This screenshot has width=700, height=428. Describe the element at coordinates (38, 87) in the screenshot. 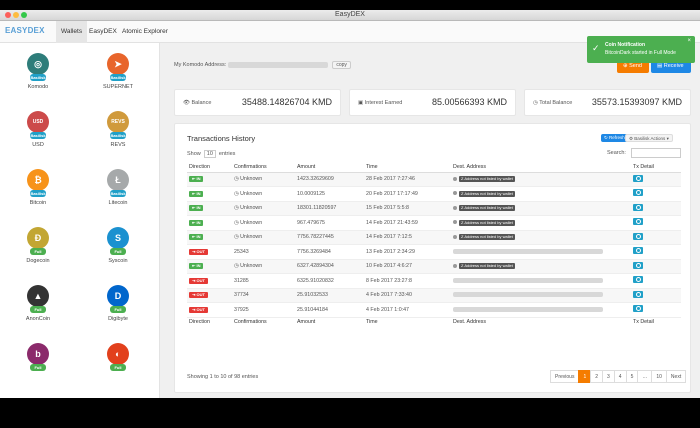

I see `coin-name: Komodo` at that location.